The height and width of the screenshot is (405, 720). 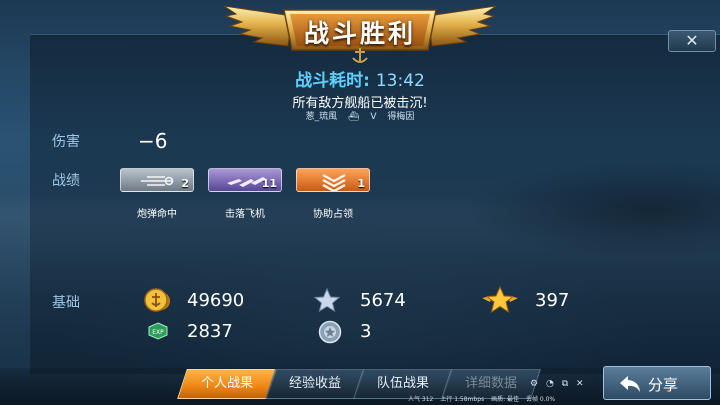 What do you see at coordinates (269, 183) in the screenshot?
I see `medal-count: 11` at bounding box center [269, 183].